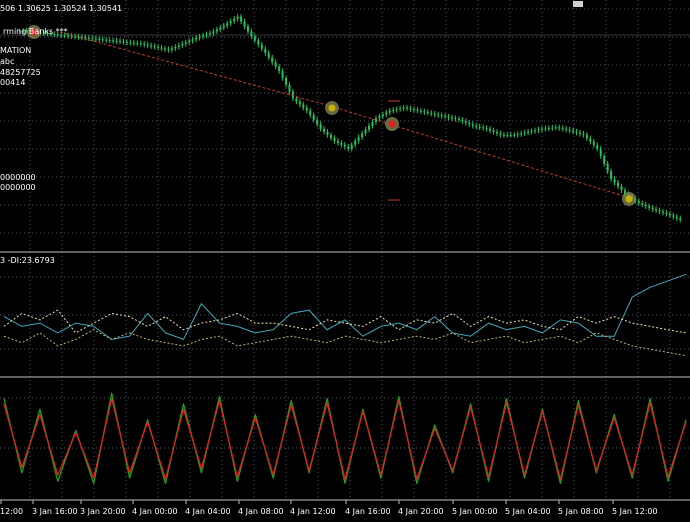 This screenshot has height=522, width=690. I want to click on time-axis-label: 5 Jan 08:00, so click(581, 511).